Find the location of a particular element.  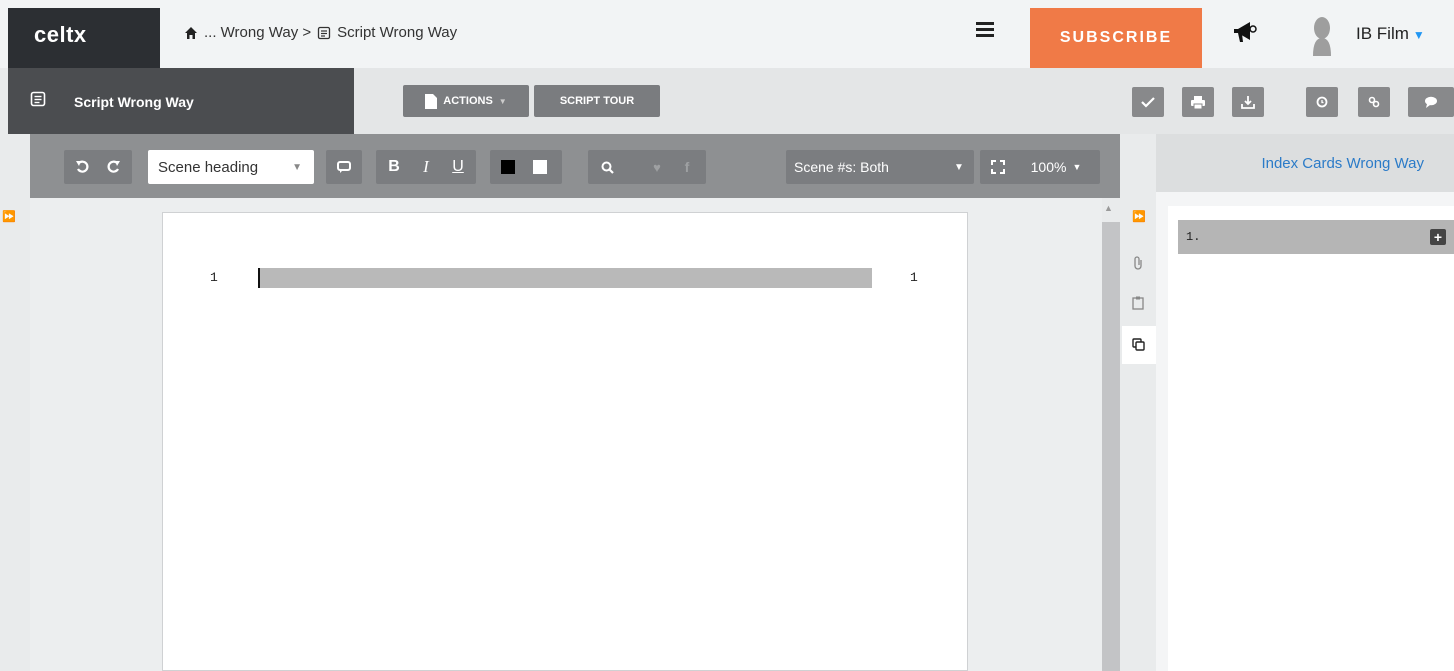

megaphone-icon is located at coordinates (1245, 32).